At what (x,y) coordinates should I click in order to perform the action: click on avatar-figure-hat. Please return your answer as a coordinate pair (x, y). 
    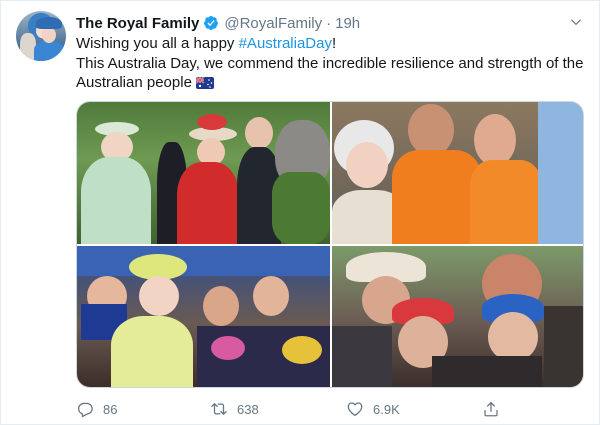
    Looking at the image, I should click on (49, 23).